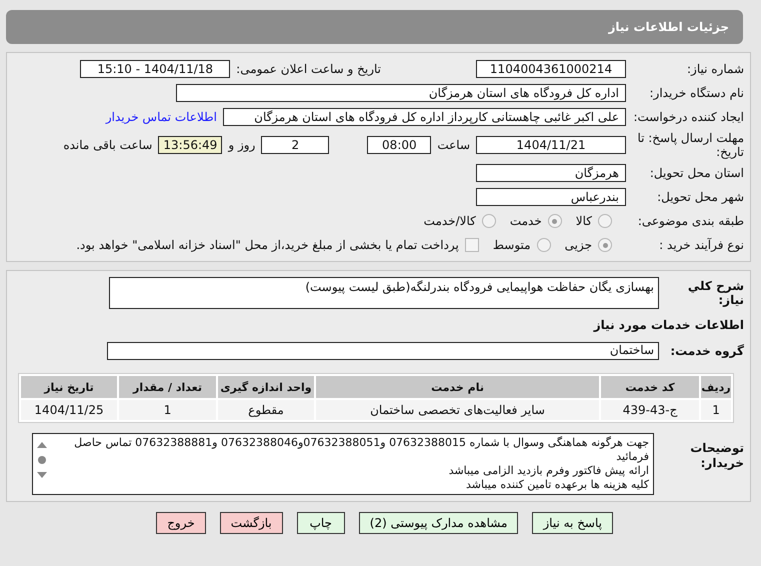  I want to click on field-label: روز و, so click(242, 145).